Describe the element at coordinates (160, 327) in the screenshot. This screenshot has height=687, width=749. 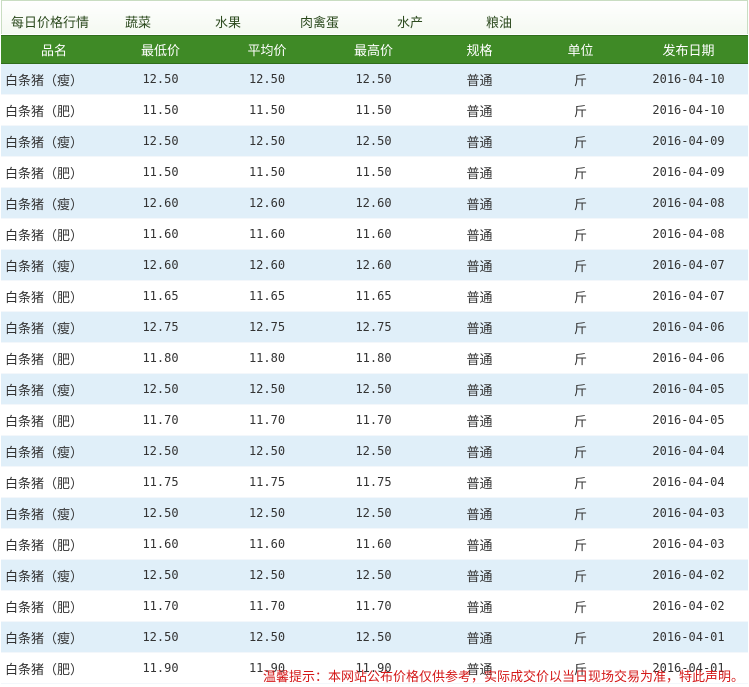
I see `min-price-cell: 12.75` at that location.